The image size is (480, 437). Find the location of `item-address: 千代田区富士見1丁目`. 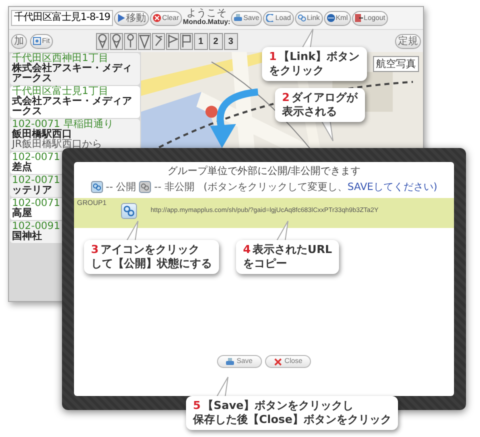

item-address: 千代田区富士見1丁目 is located at coordinates (60, 92).